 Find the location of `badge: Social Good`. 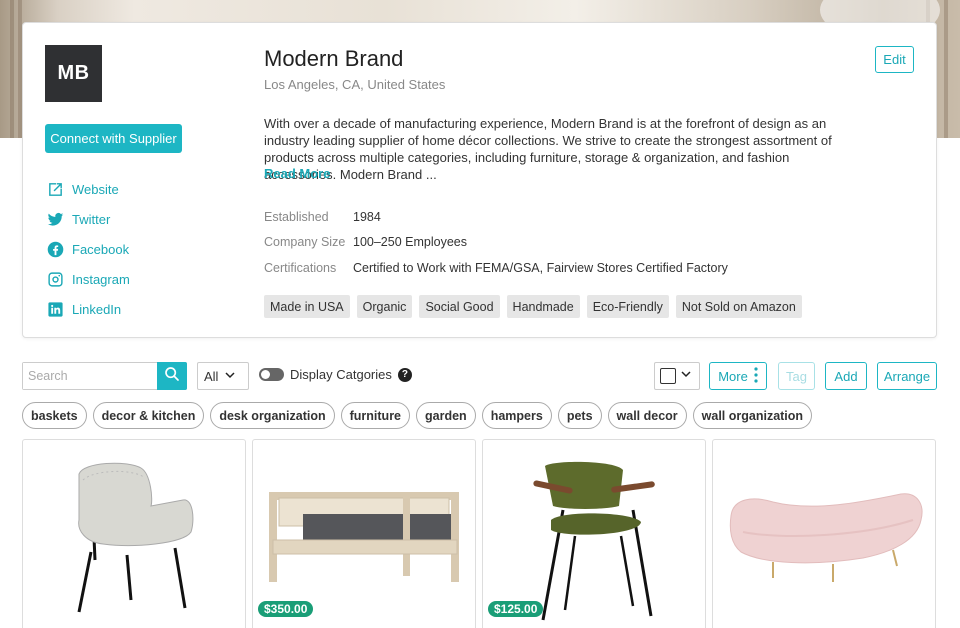

badge: Social Good is located at coordinates (459, 306).